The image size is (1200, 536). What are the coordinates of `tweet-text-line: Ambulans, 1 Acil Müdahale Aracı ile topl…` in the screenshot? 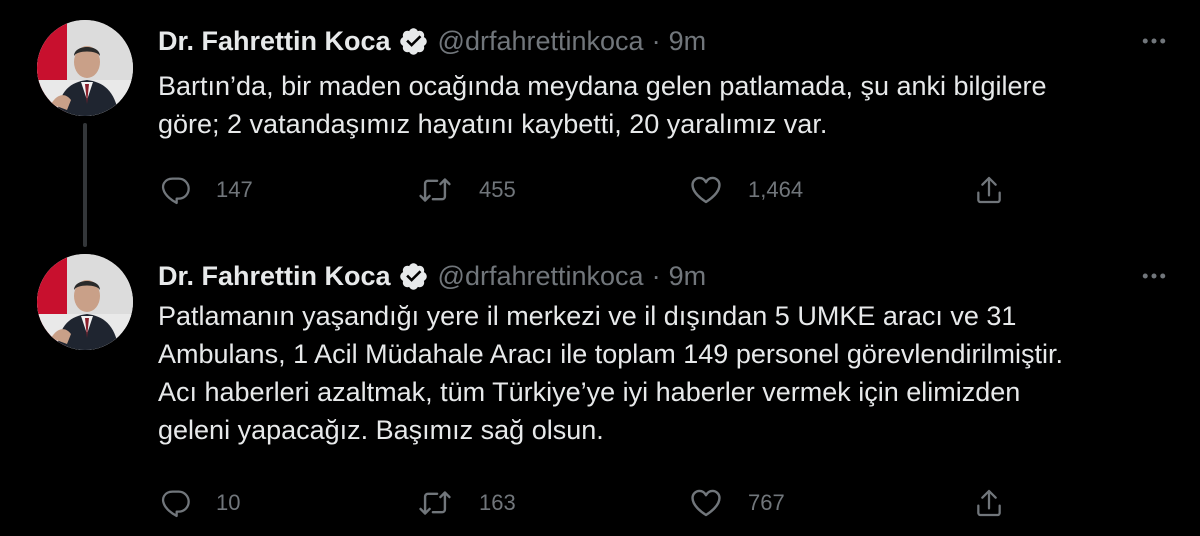 It's located at (610, 354).